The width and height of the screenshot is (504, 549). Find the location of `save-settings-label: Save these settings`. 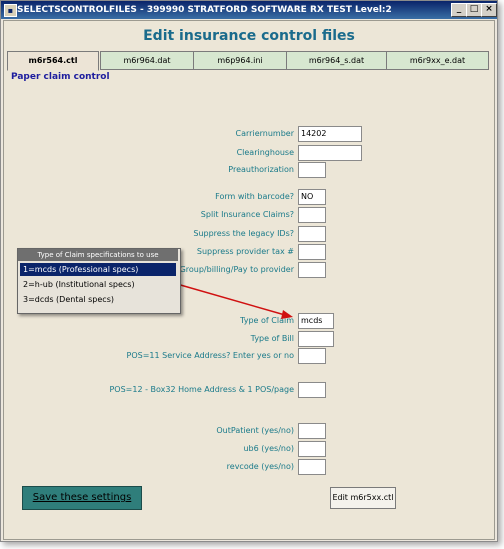

save-settings-label: Save these settings is located at coordinates (82, 497).